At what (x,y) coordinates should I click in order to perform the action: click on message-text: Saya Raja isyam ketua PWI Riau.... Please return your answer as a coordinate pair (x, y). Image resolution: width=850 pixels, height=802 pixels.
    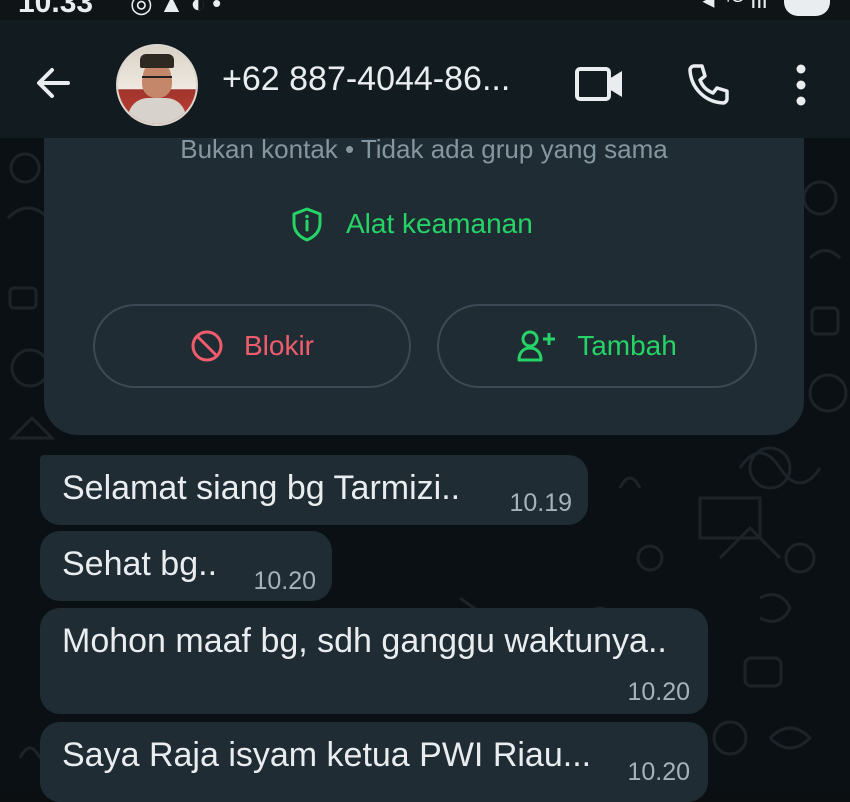
    Looking at the image, I should click on (327, 755).